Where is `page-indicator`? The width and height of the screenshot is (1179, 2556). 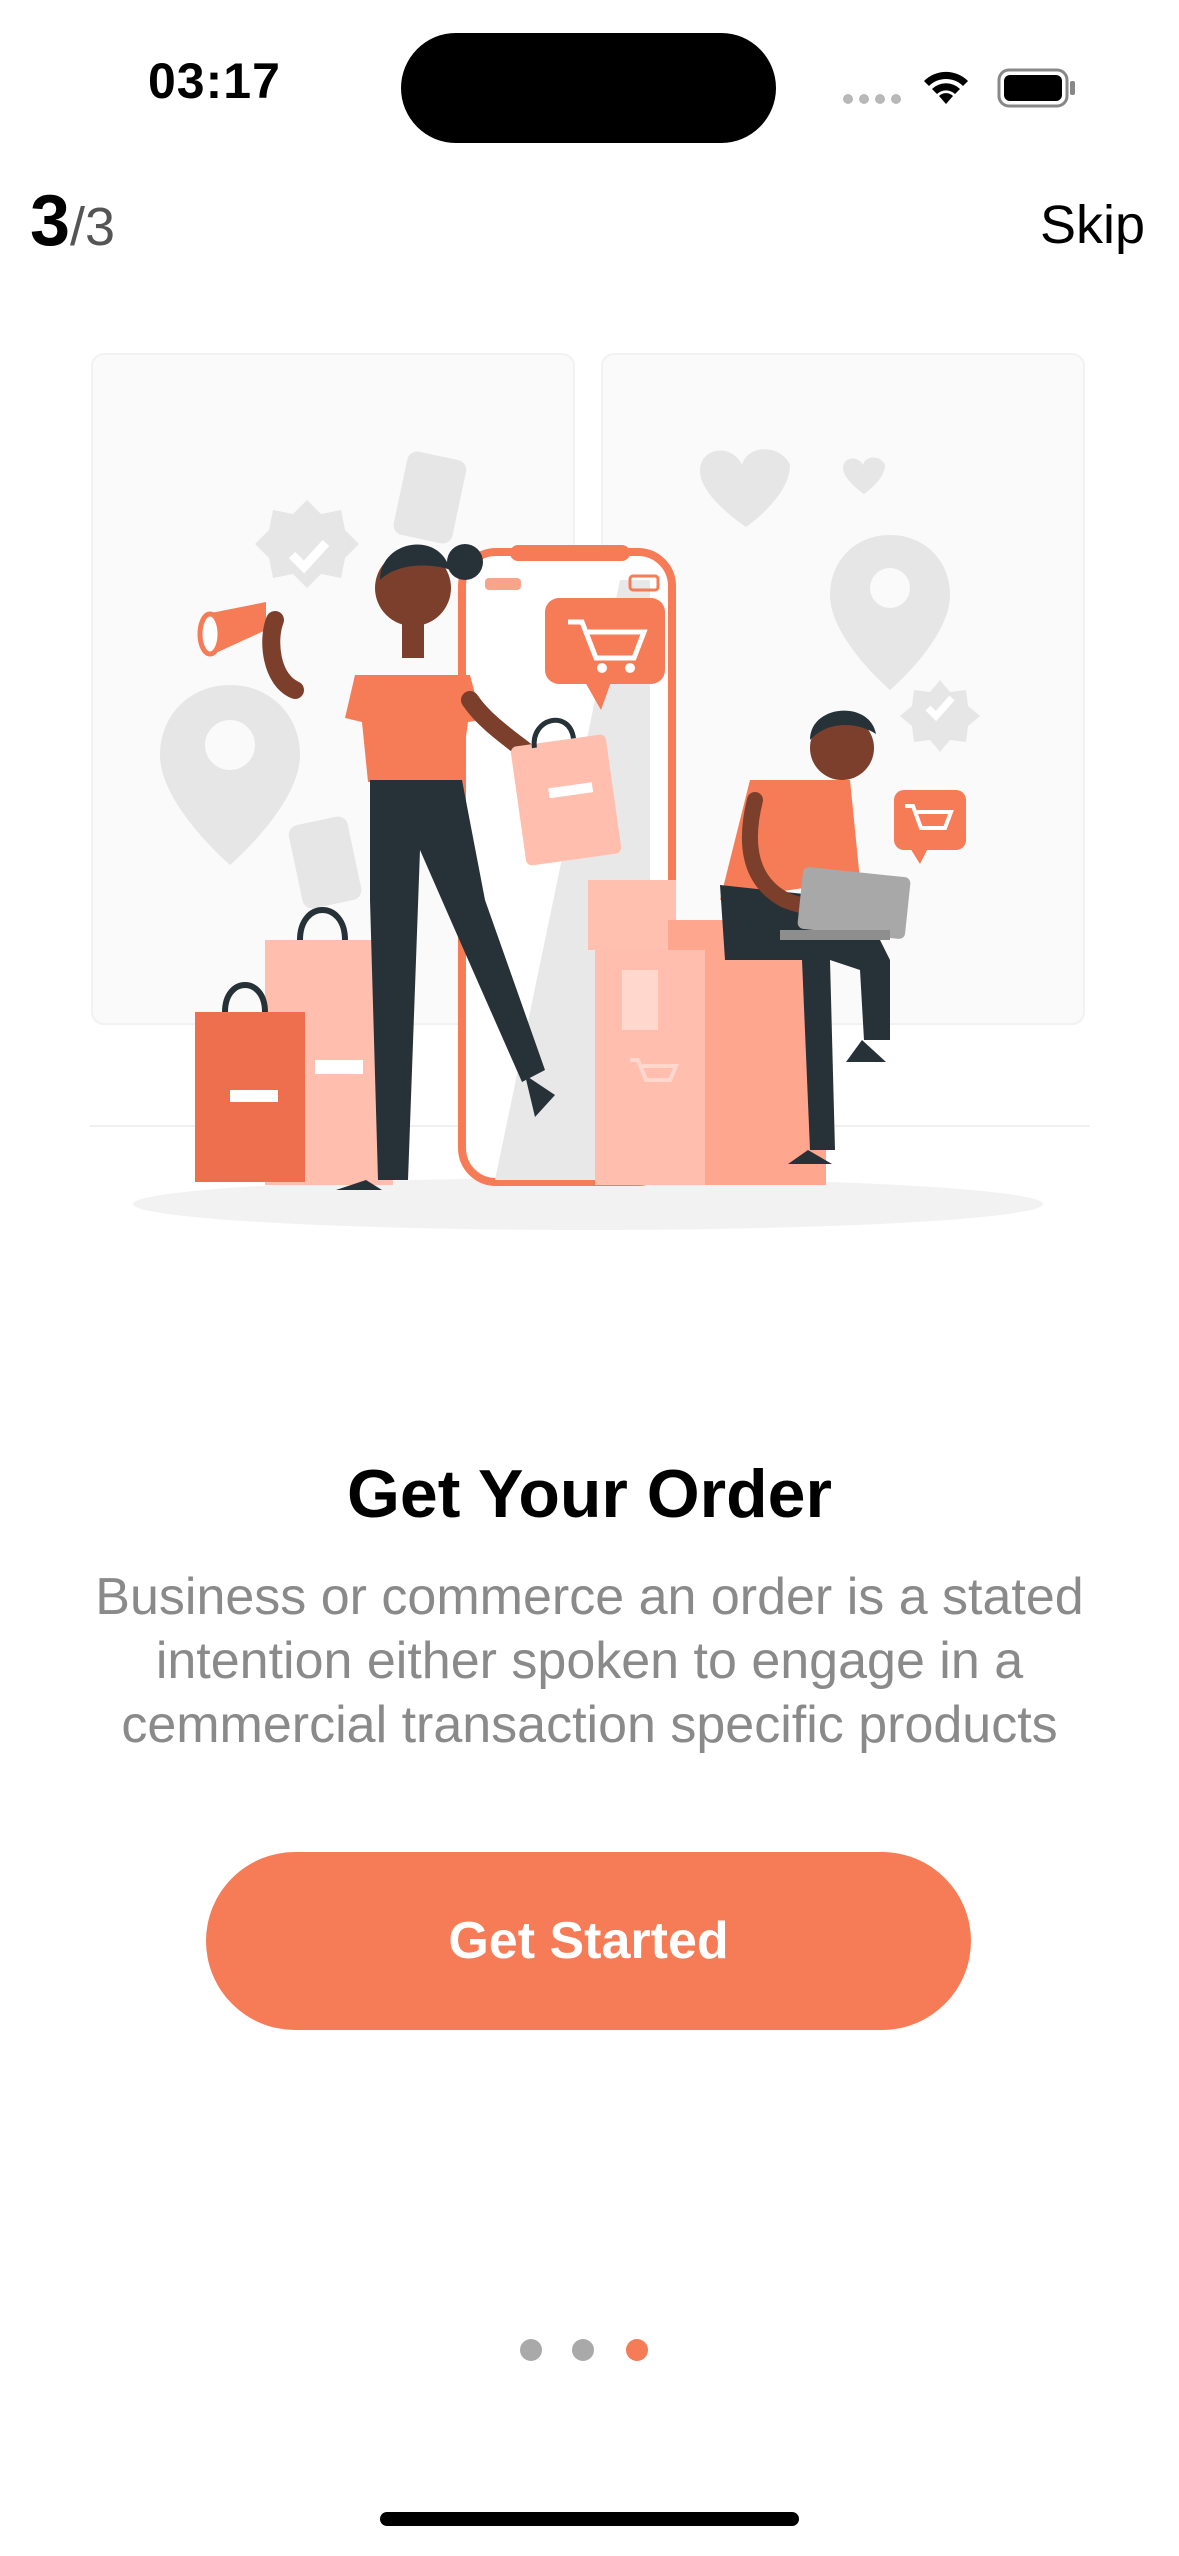 page-indicator is located at coordinates (590, 2351).